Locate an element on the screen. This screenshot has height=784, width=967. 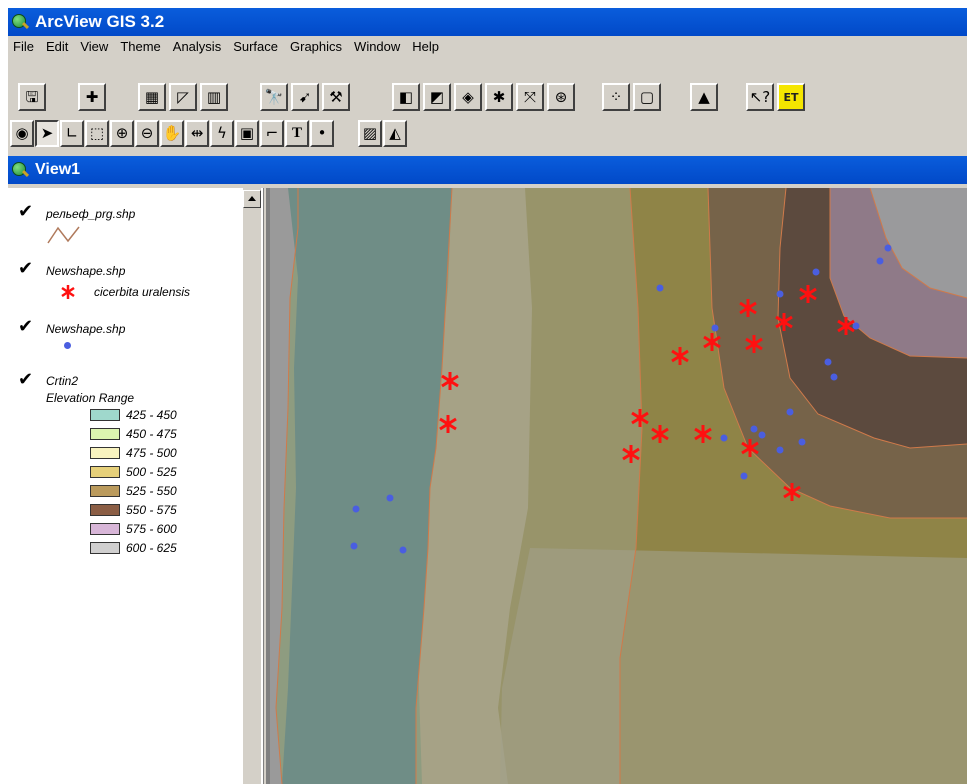
window-title-bar: ArcView GIS 3.2 is located at coordinates (487, 22).